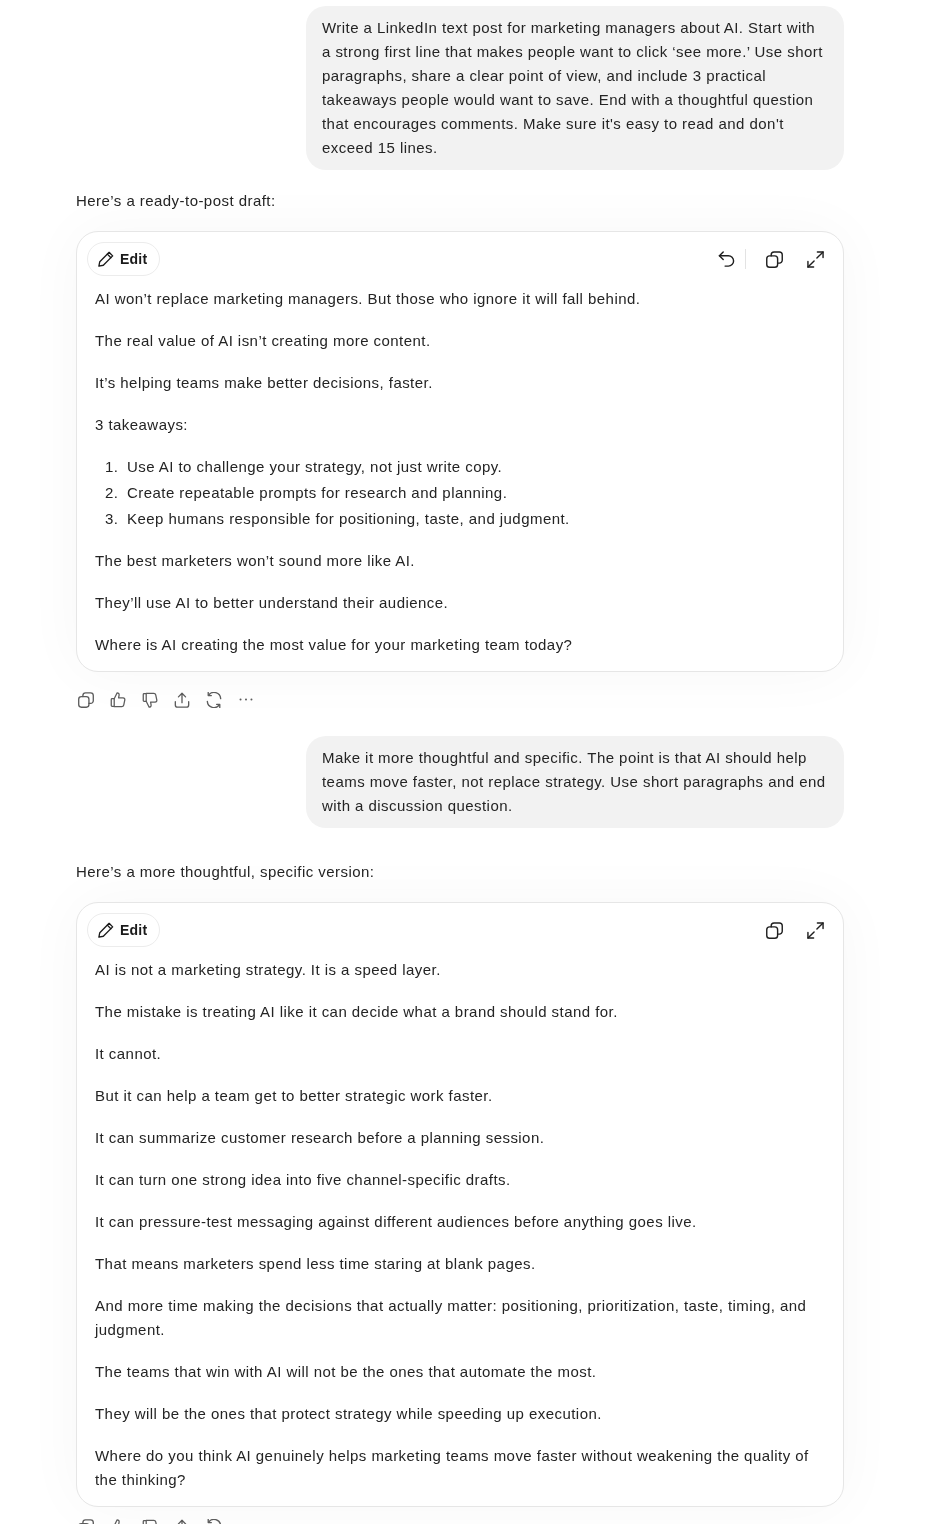 The width and height of the screenshot is (939, 1524). Describe the element at coordinates (317, 493) in the screenshot. I see `list-item-text: Create repeatable prompts for research and planning.` at that location.